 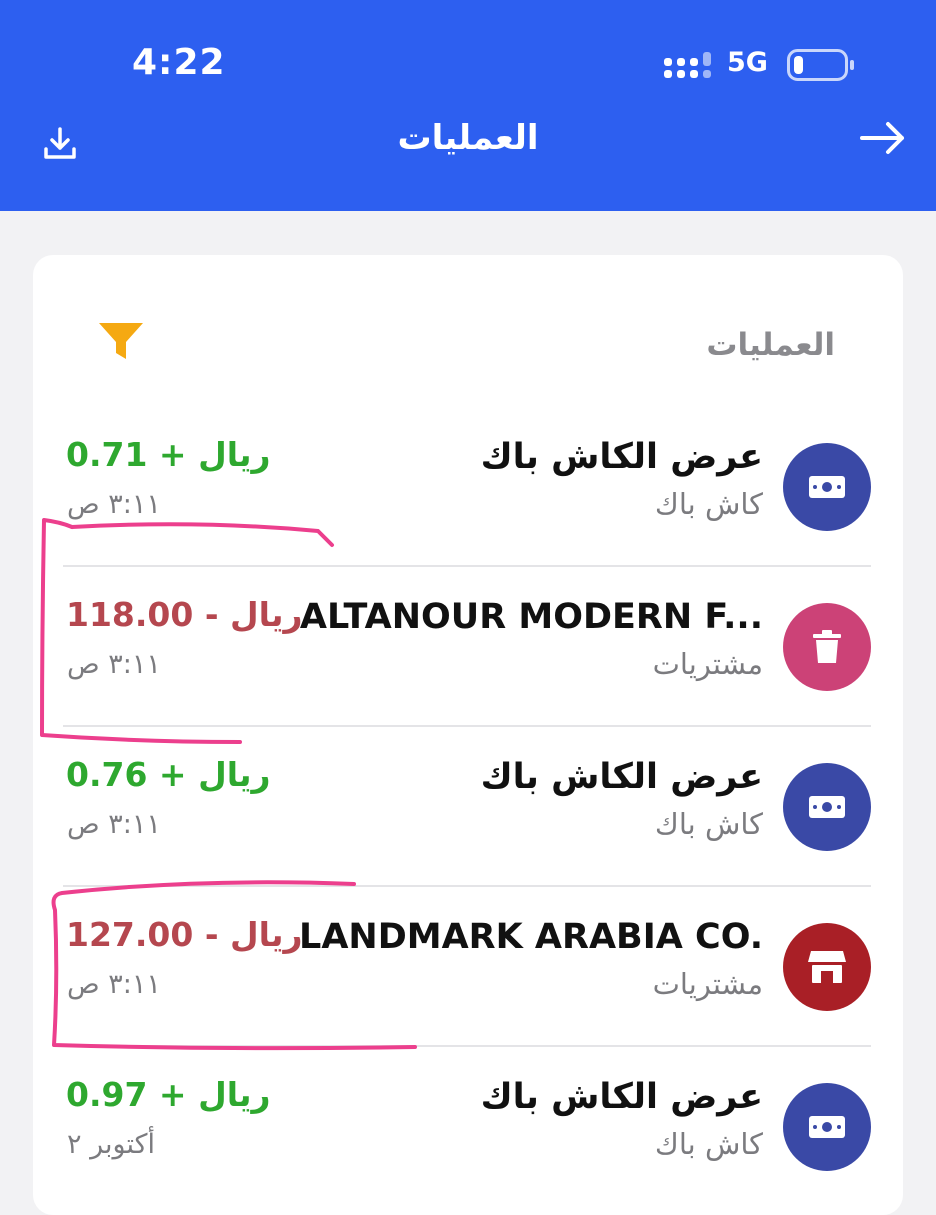 I want to click on transaction-amount: ريال + 0.76, so click(x=168, y=774).